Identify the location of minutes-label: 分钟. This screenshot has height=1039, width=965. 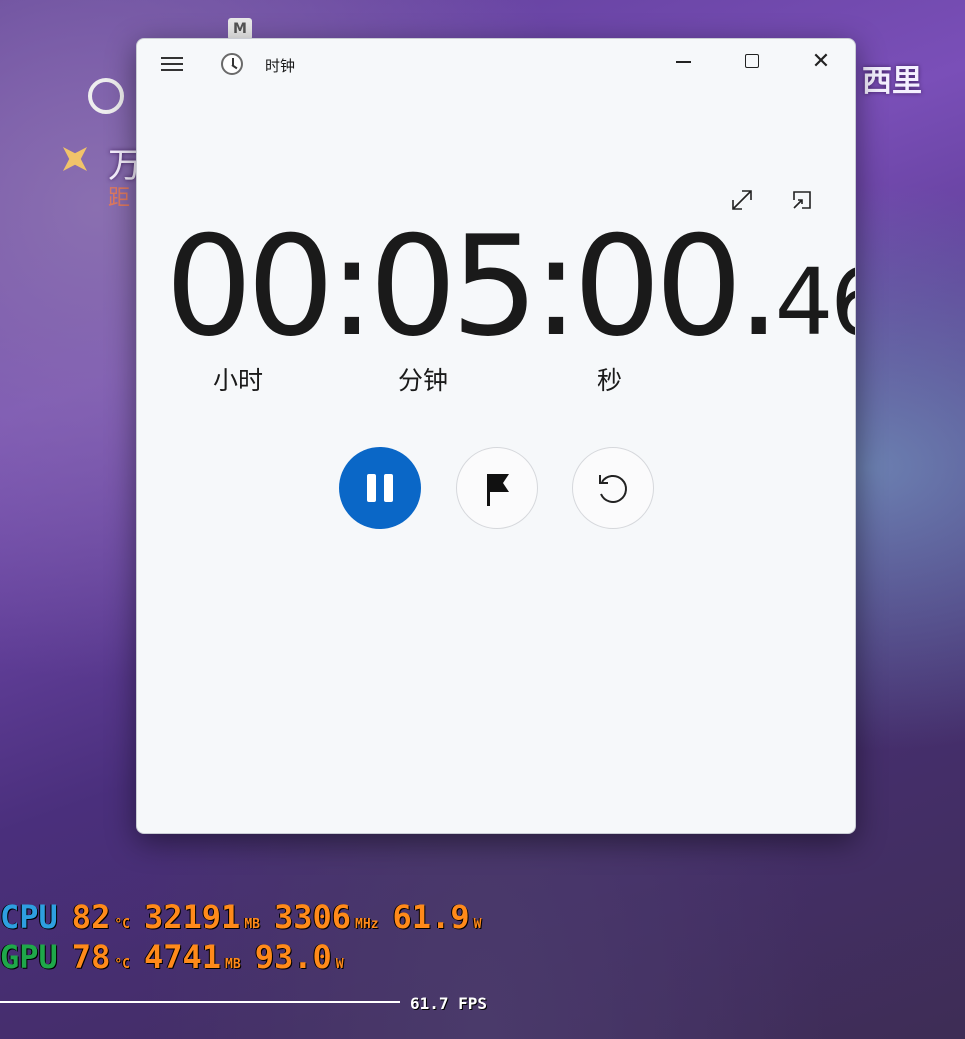
(423, 380).